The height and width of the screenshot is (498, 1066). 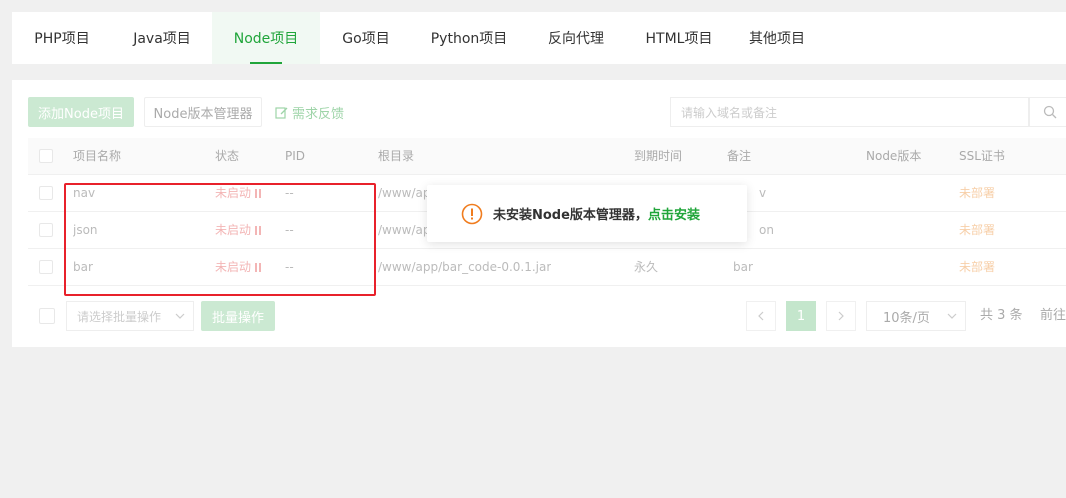 What do you see at coordinates (982, 156) in the screenshot?
I see `header-ssl: SSL证书` at bounding box center [982, 156].